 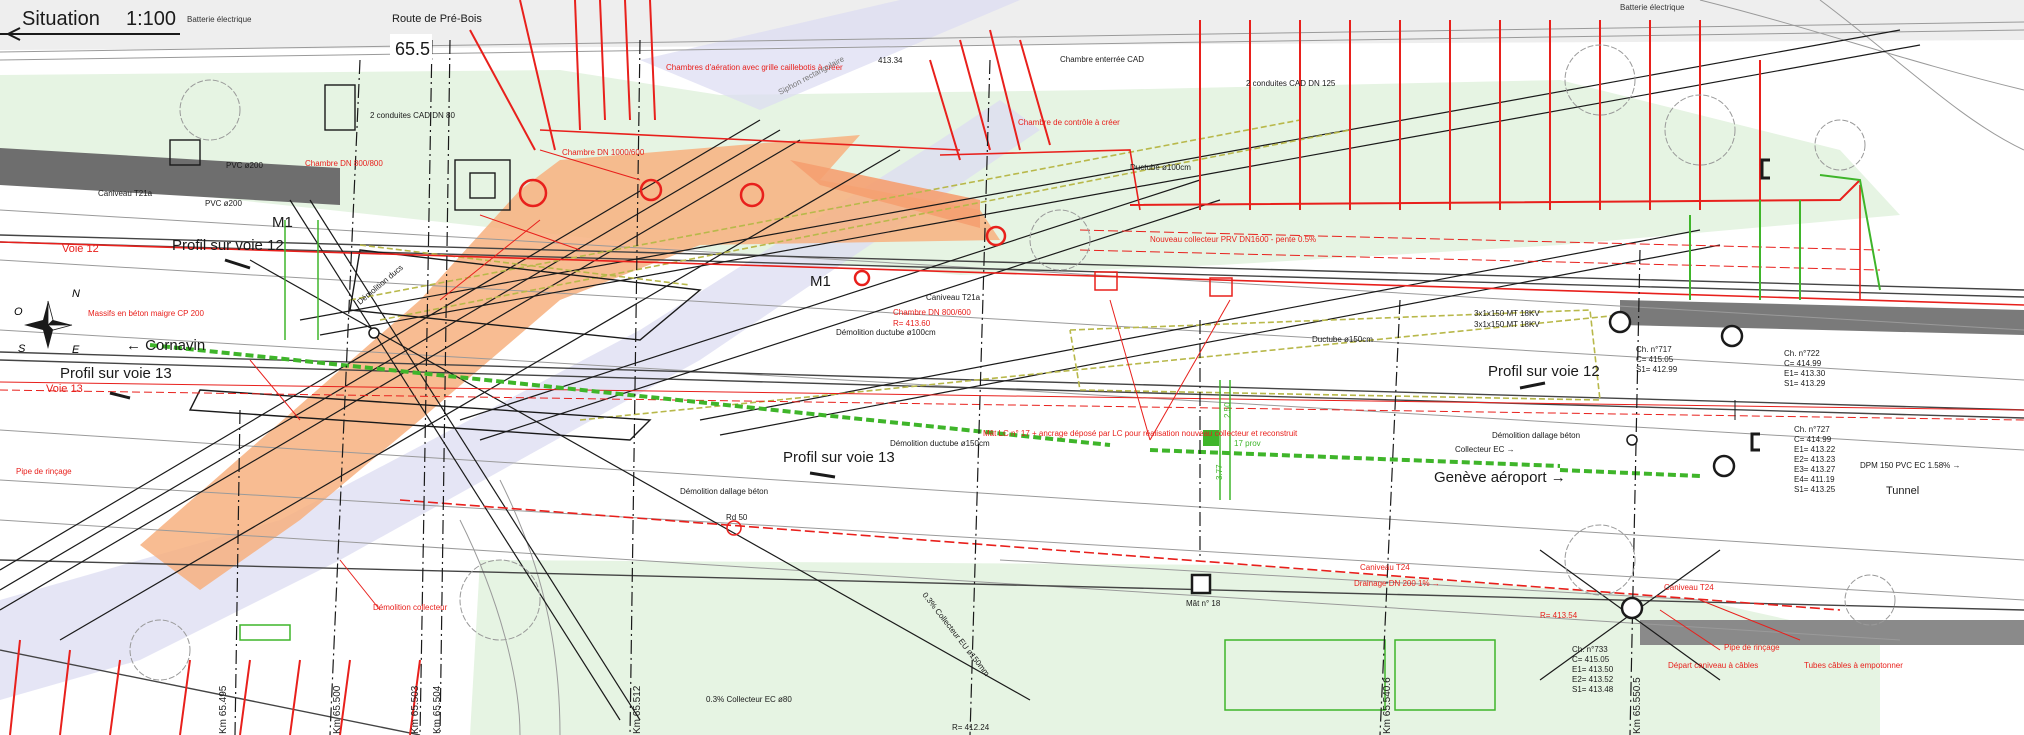 I want to click on label-dim-2: 3.77, so click(x=1219, y=472).